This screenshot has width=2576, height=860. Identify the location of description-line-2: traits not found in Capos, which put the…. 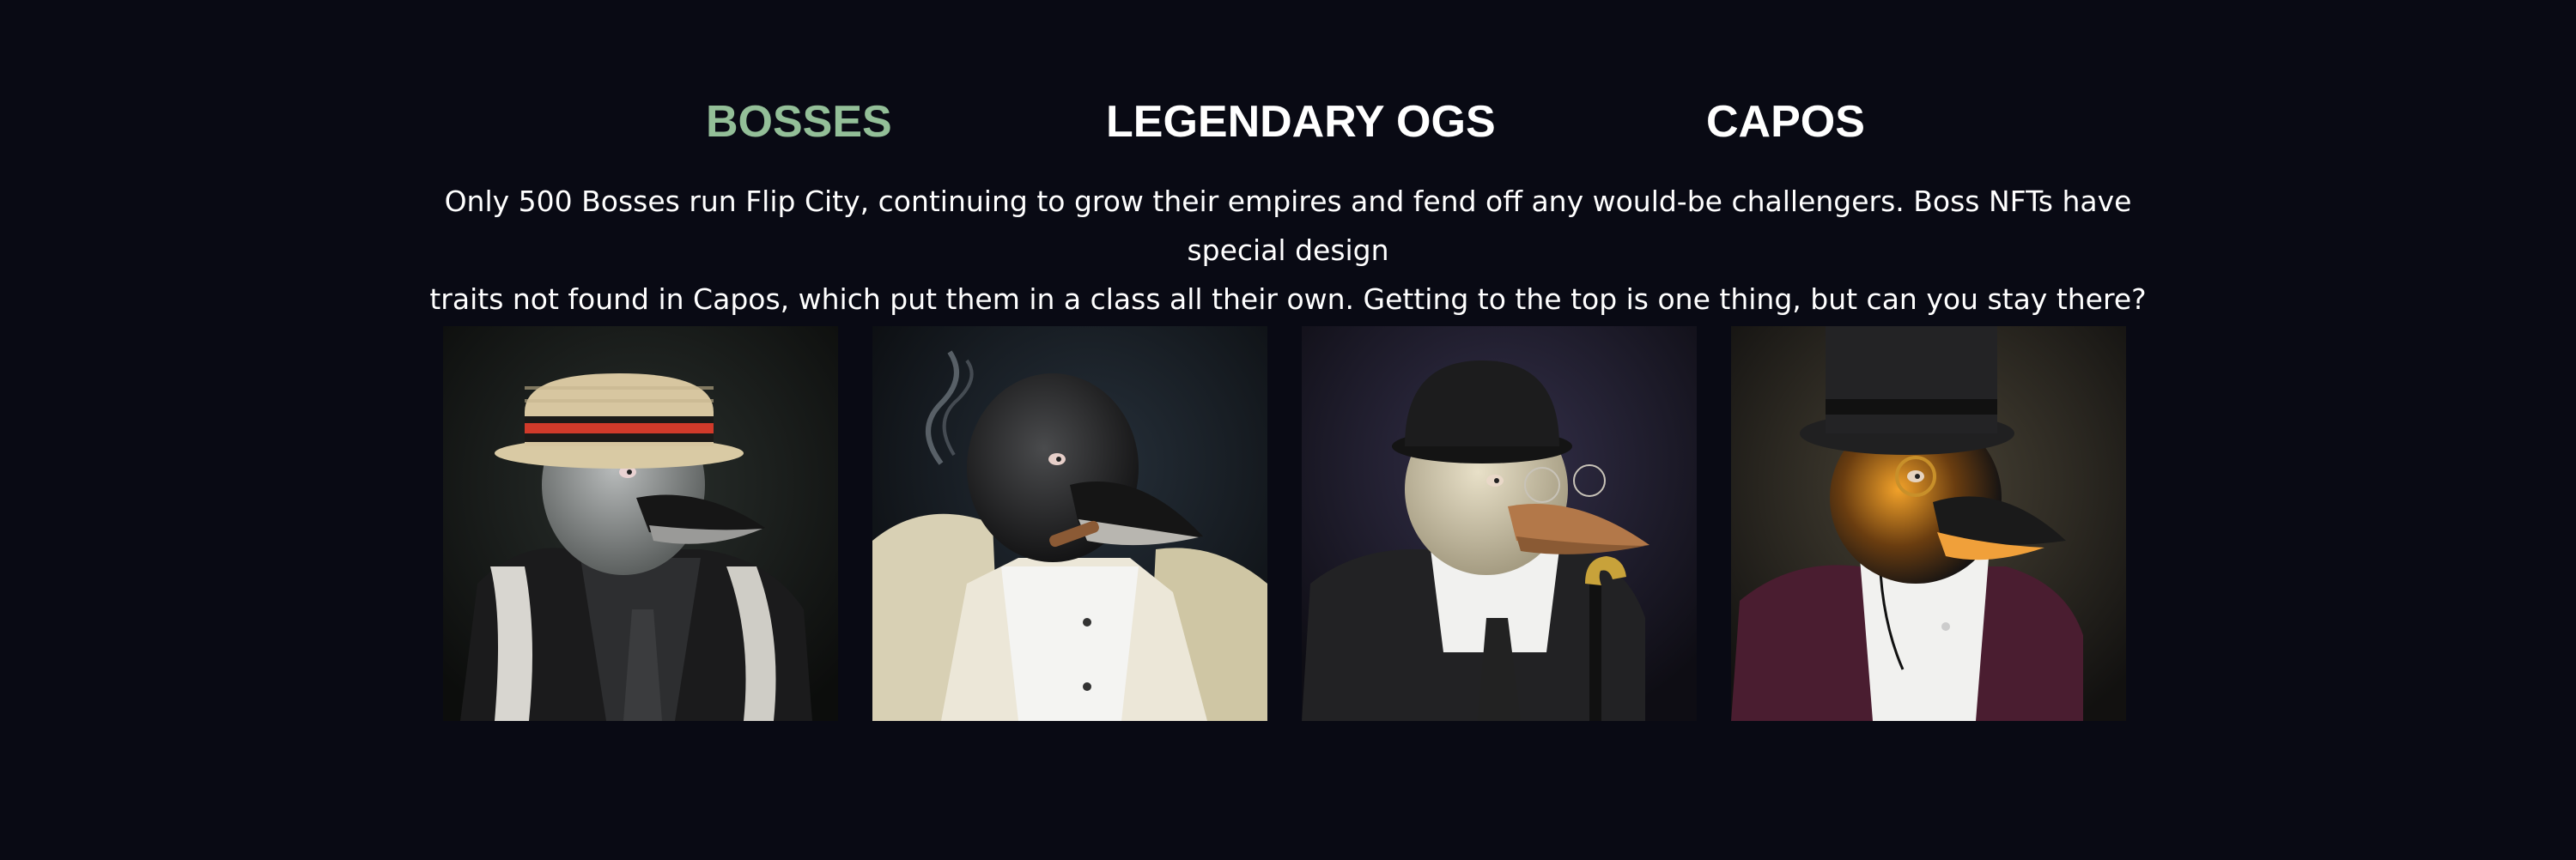
(1288, 299).